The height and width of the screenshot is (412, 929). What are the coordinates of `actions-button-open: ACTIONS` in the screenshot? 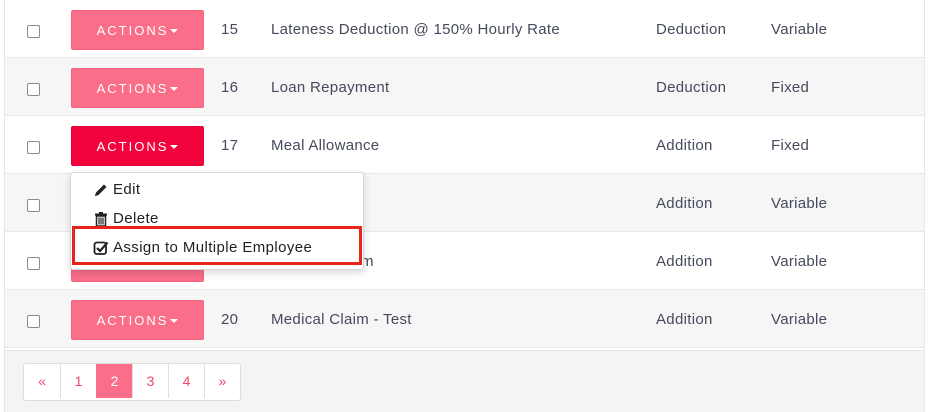 It's located at (137, 146).